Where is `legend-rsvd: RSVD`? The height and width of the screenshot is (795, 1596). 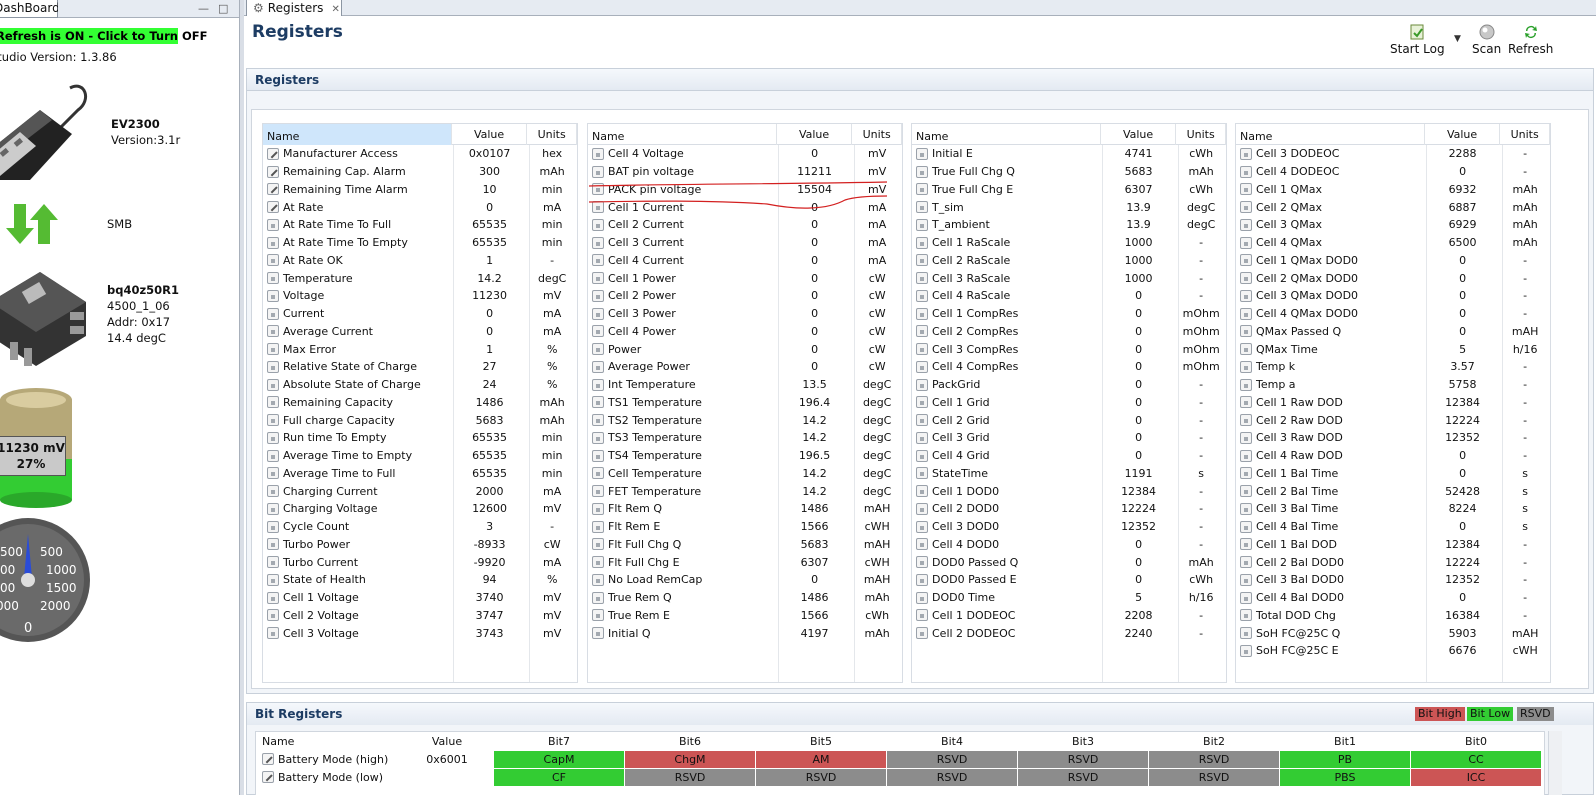 legend-rsvd: RSVD is located at coordinates (1535, 714).